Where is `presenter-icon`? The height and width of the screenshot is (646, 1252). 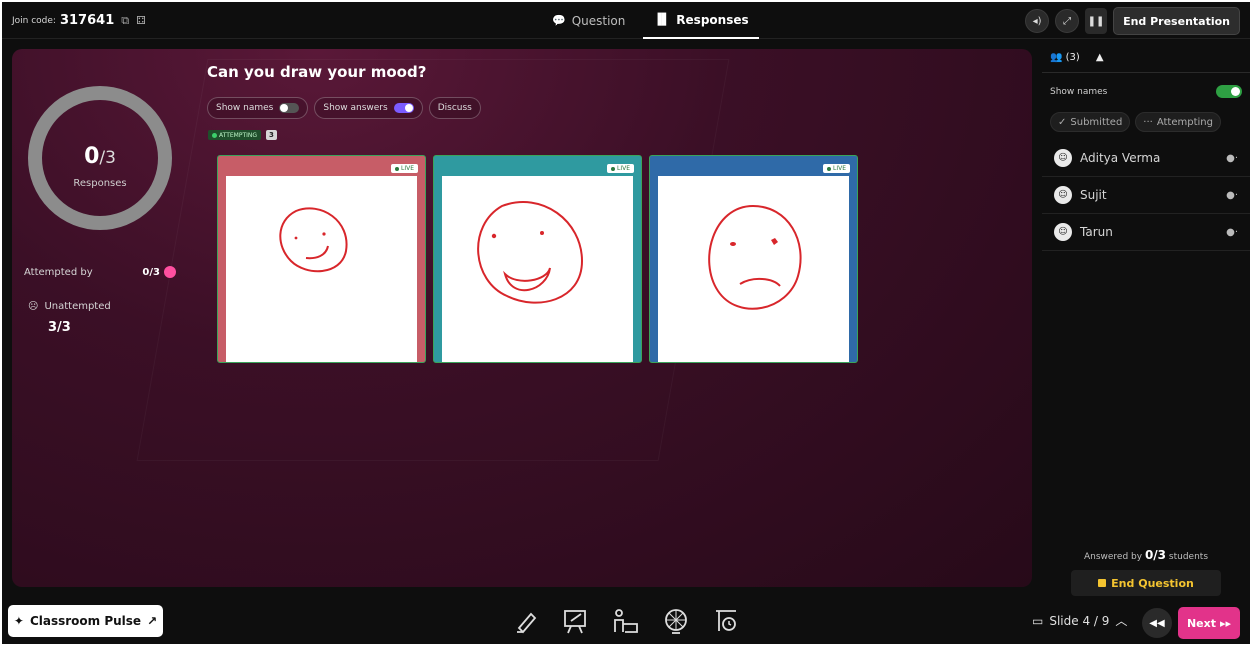
presenter-icon is located at coordinates (626, 621).